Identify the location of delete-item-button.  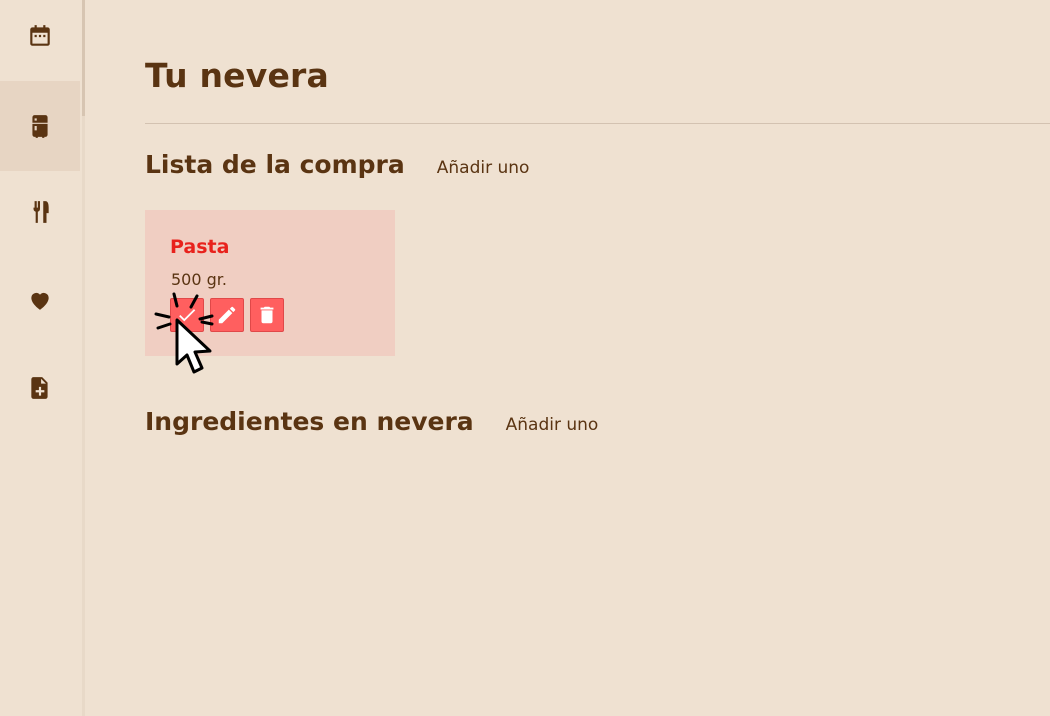
(267, 315).